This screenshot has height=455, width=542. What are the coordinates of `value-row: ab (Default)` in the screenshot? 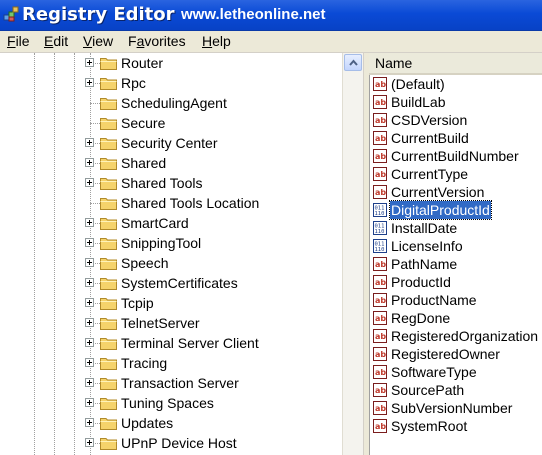 It's located at (455, 84).